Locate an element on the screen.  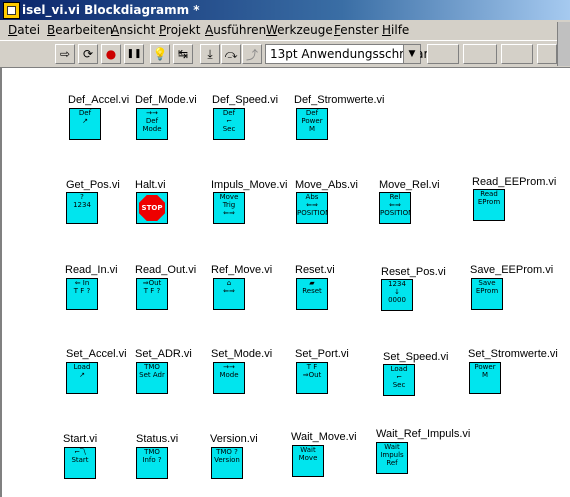
vi-label: Set_Port.vi is located at coordinates (322, 354).